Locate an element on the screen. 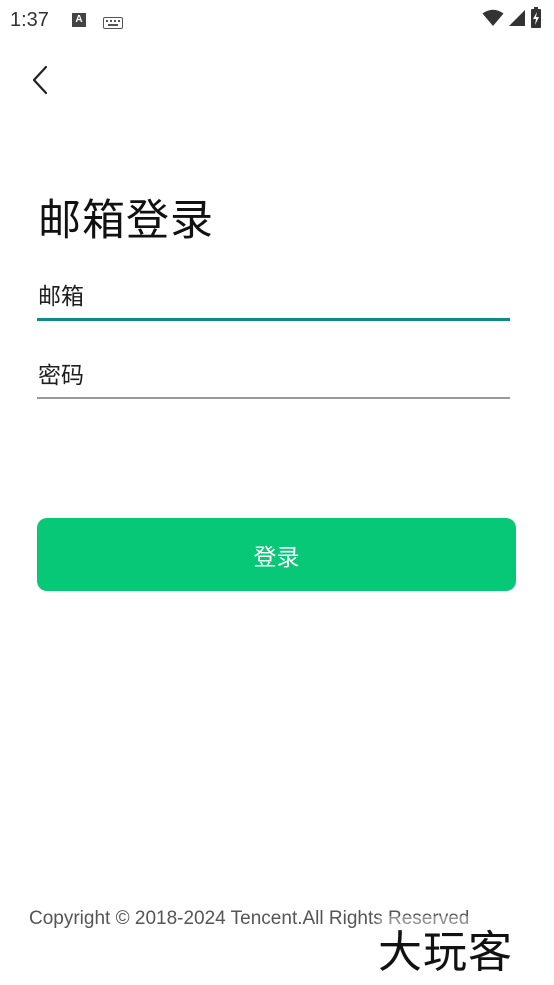 This screenshot has width=554, height=985. email-field is located at coordinates (273, 298).